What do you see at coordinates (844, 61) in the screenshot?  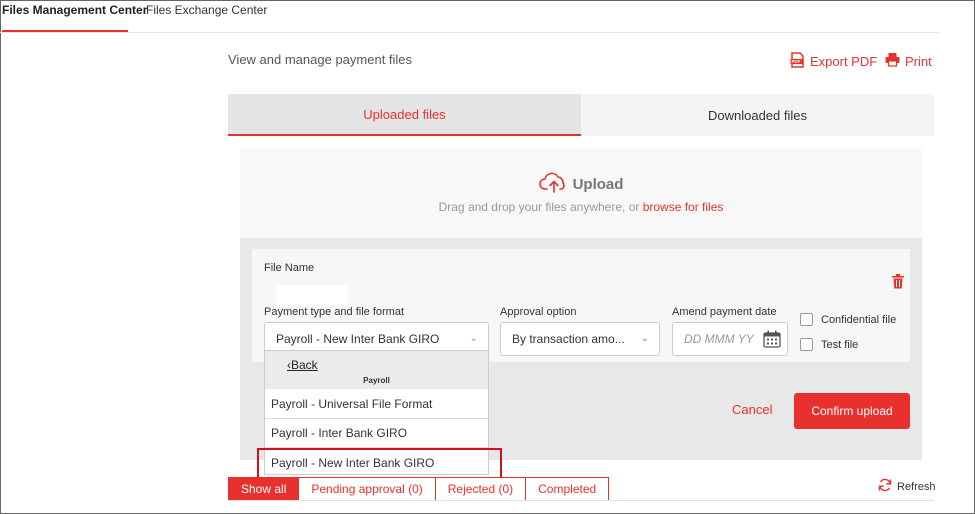 I see `export-pdf-label: Export PDF` at bounding box center [844, 61].